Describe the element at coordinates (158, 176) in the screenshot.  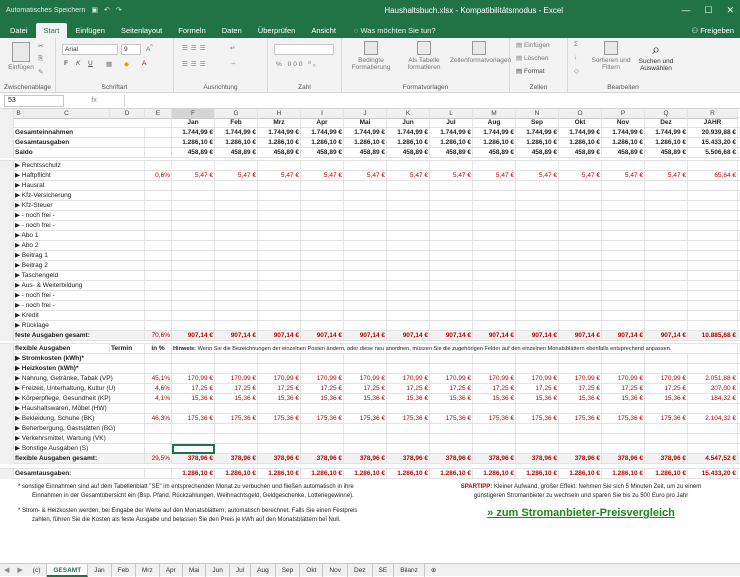
I see `percent-cell: 0,6%` at that location.